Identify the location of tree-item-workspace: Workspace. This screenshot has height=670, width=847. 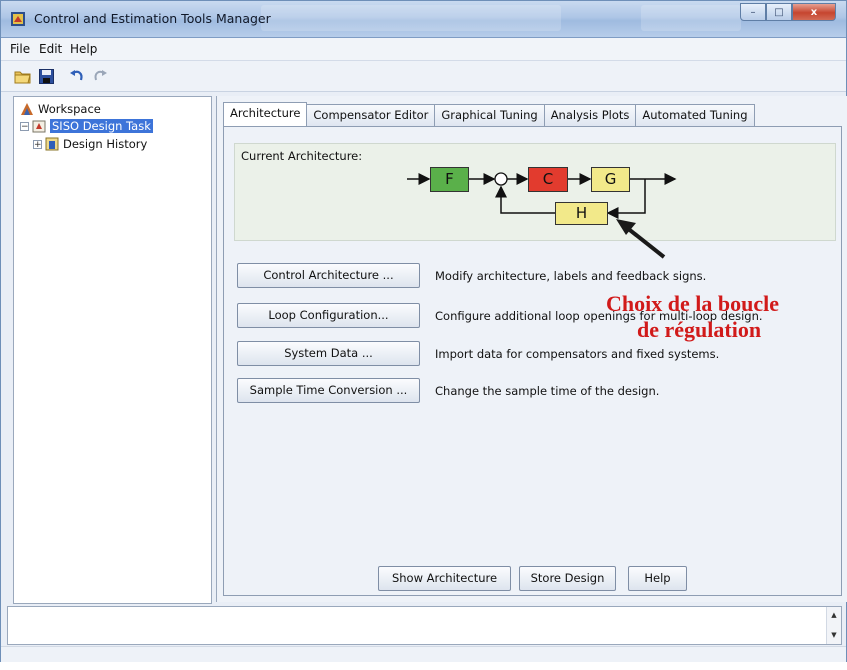
(60, 109).